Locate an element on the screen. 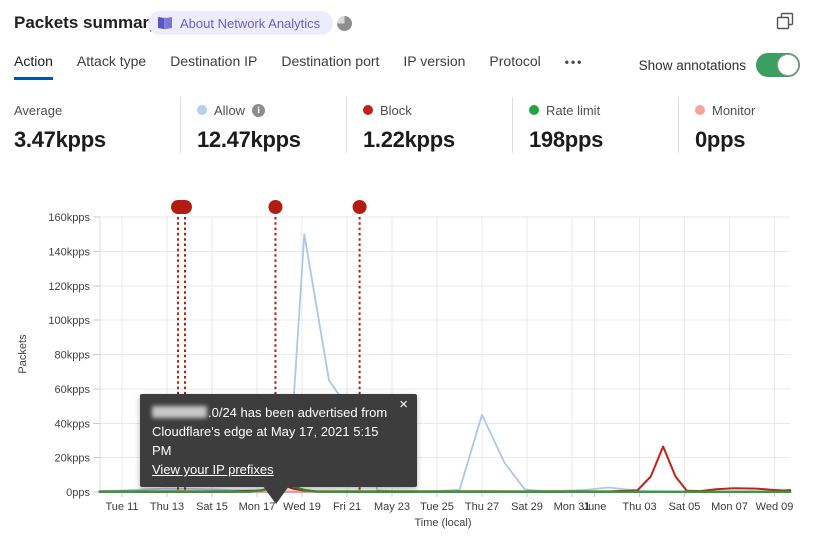 This screenshot has height=545, width=816. stat-rate-limit: Rate limit 198pps is located at coordinates (595, 125).